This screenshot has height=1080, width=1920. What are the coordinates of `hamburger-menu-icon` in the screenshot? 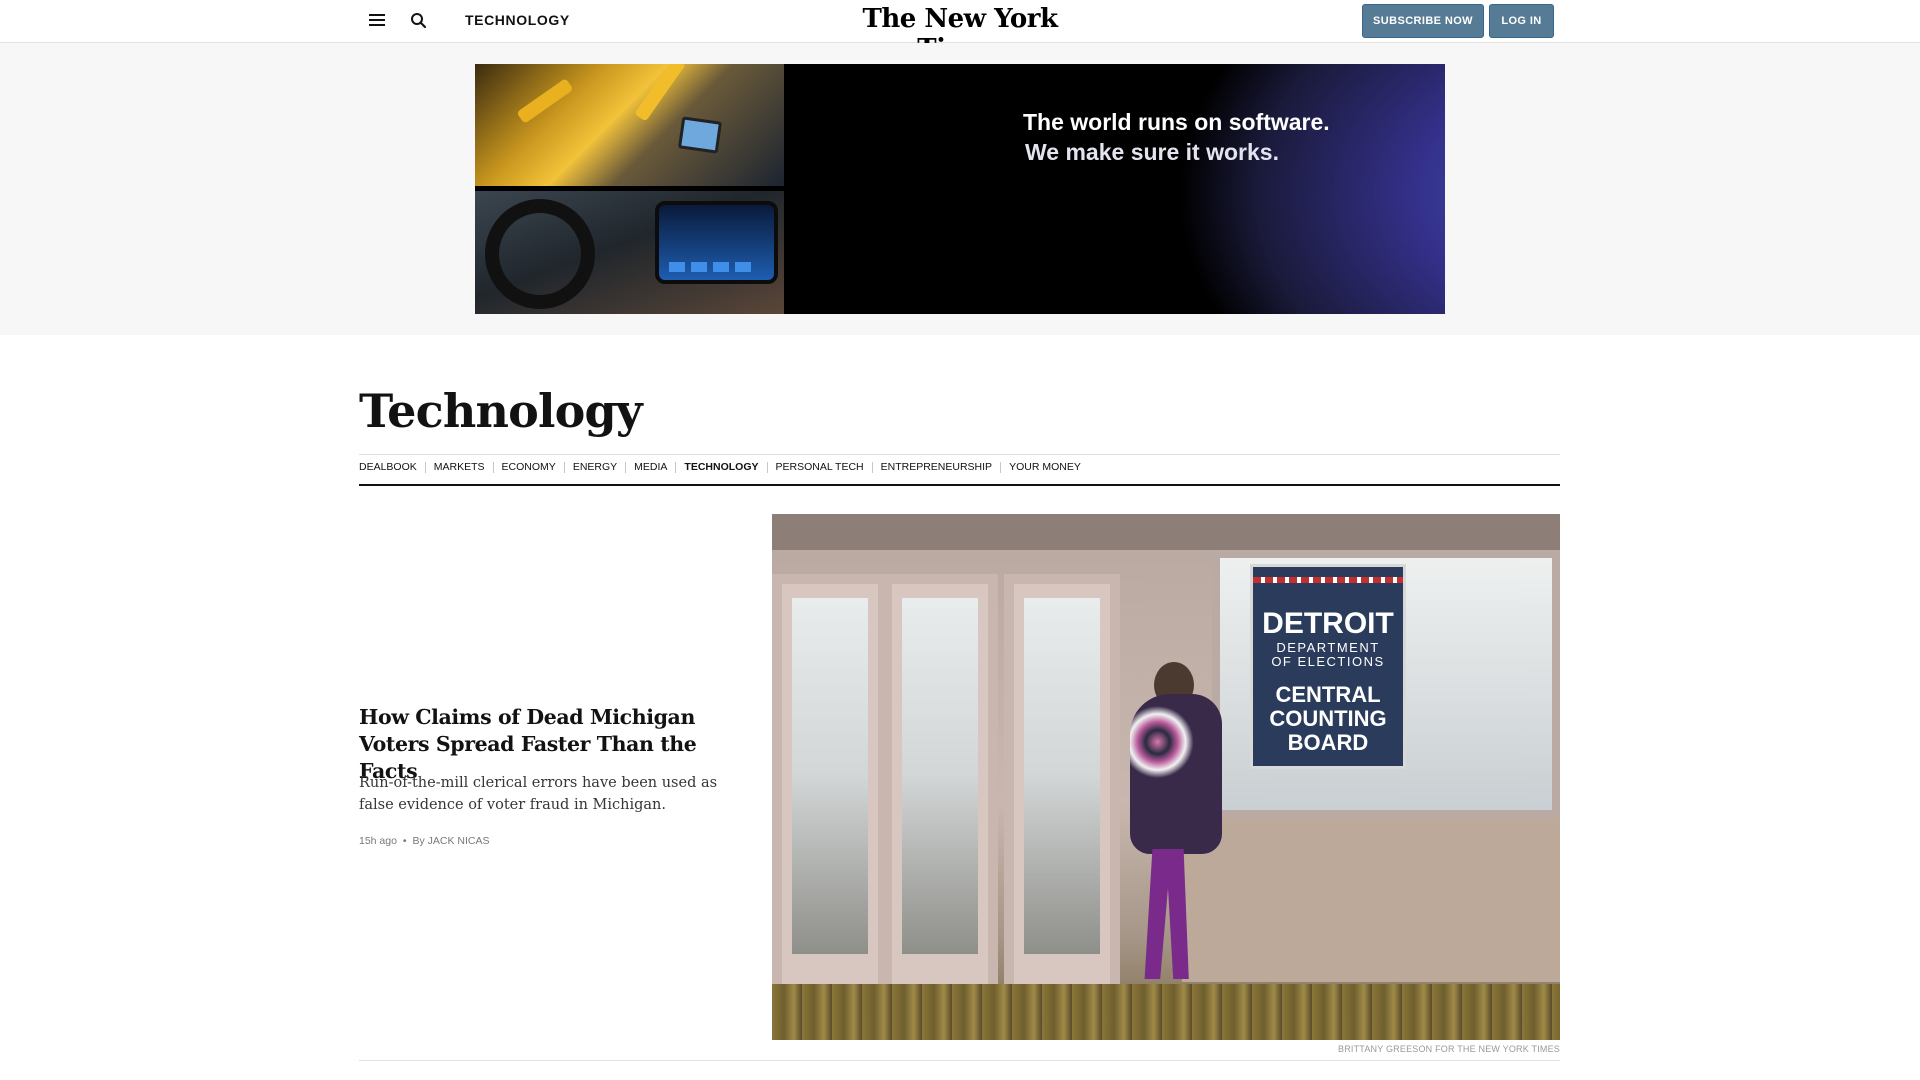 It's located at (377, 20).